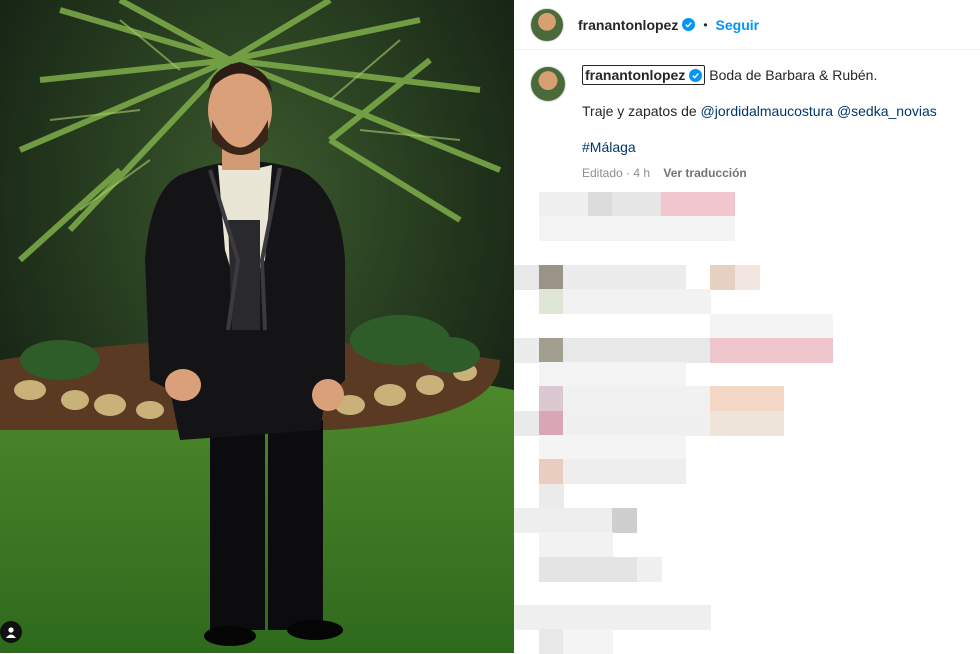  What do you see at coordinates (644, 75) in the screenshot?
I see `caption-username: franantonlopez` at bounding box center [644, 75].